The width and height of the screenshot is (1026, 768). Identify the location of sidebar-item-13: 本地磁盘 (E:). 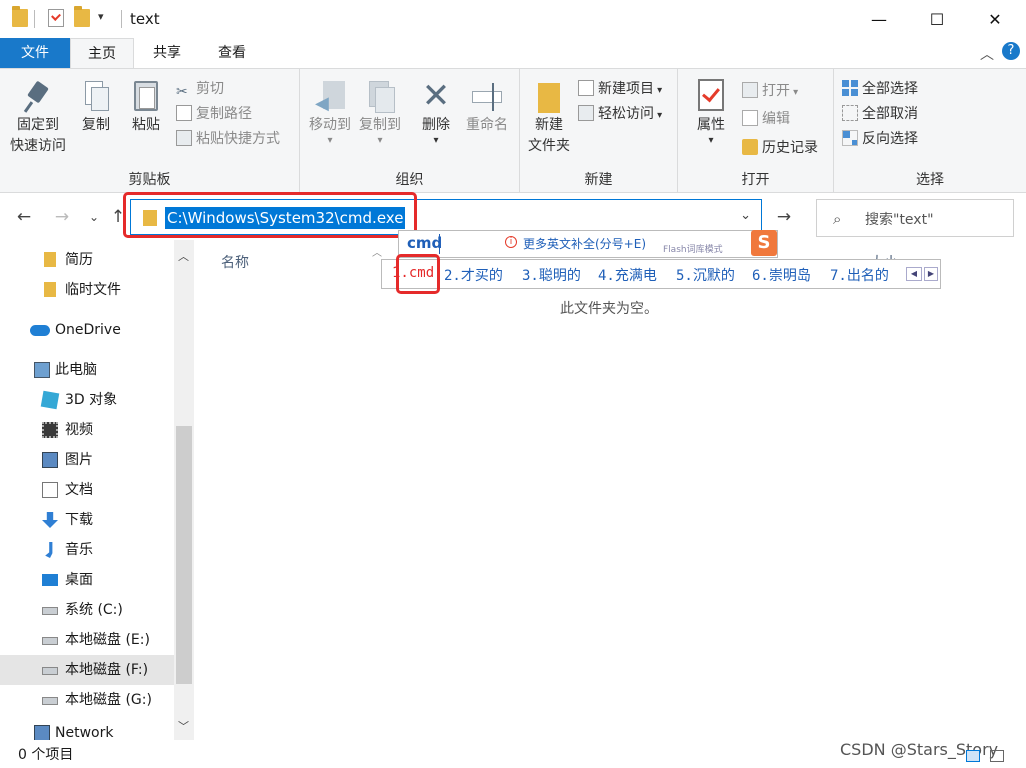
(87, 640).